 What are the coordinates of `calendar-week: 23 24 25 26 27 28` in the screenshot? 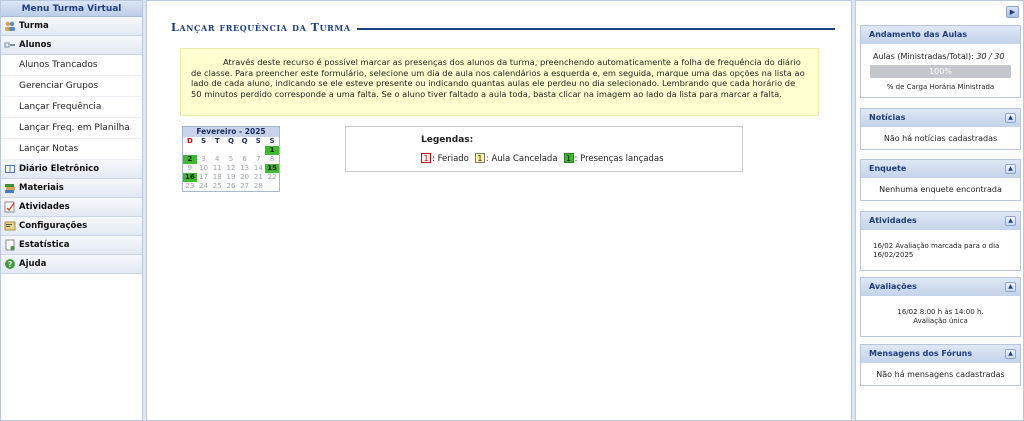 It's located at (231, 186).